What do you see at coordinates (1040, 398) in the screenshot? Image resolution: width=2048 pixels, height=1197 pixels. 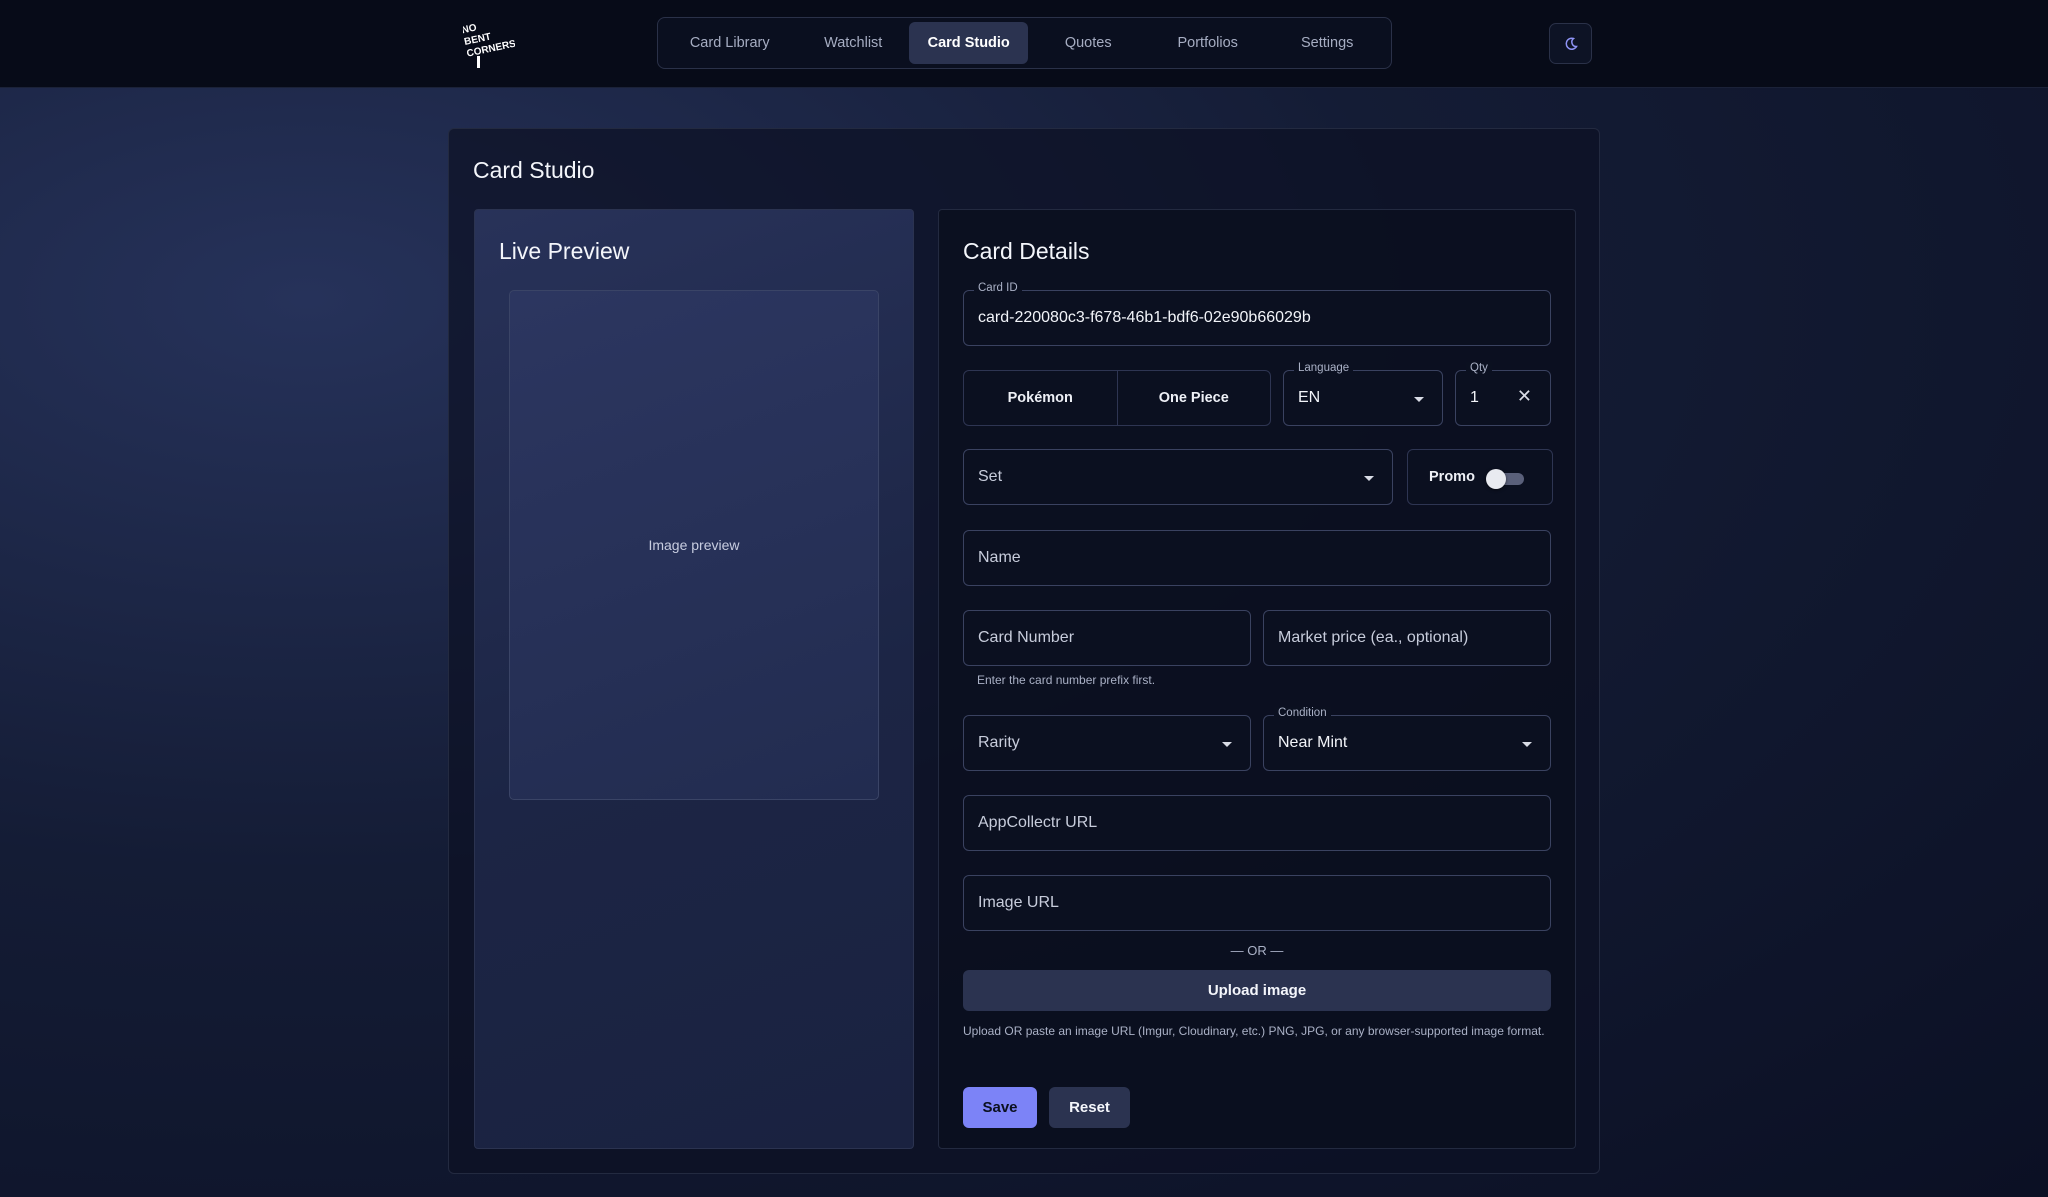 I see `game-option-pokemon: Pokémon` at bounding box center [1040, 398].